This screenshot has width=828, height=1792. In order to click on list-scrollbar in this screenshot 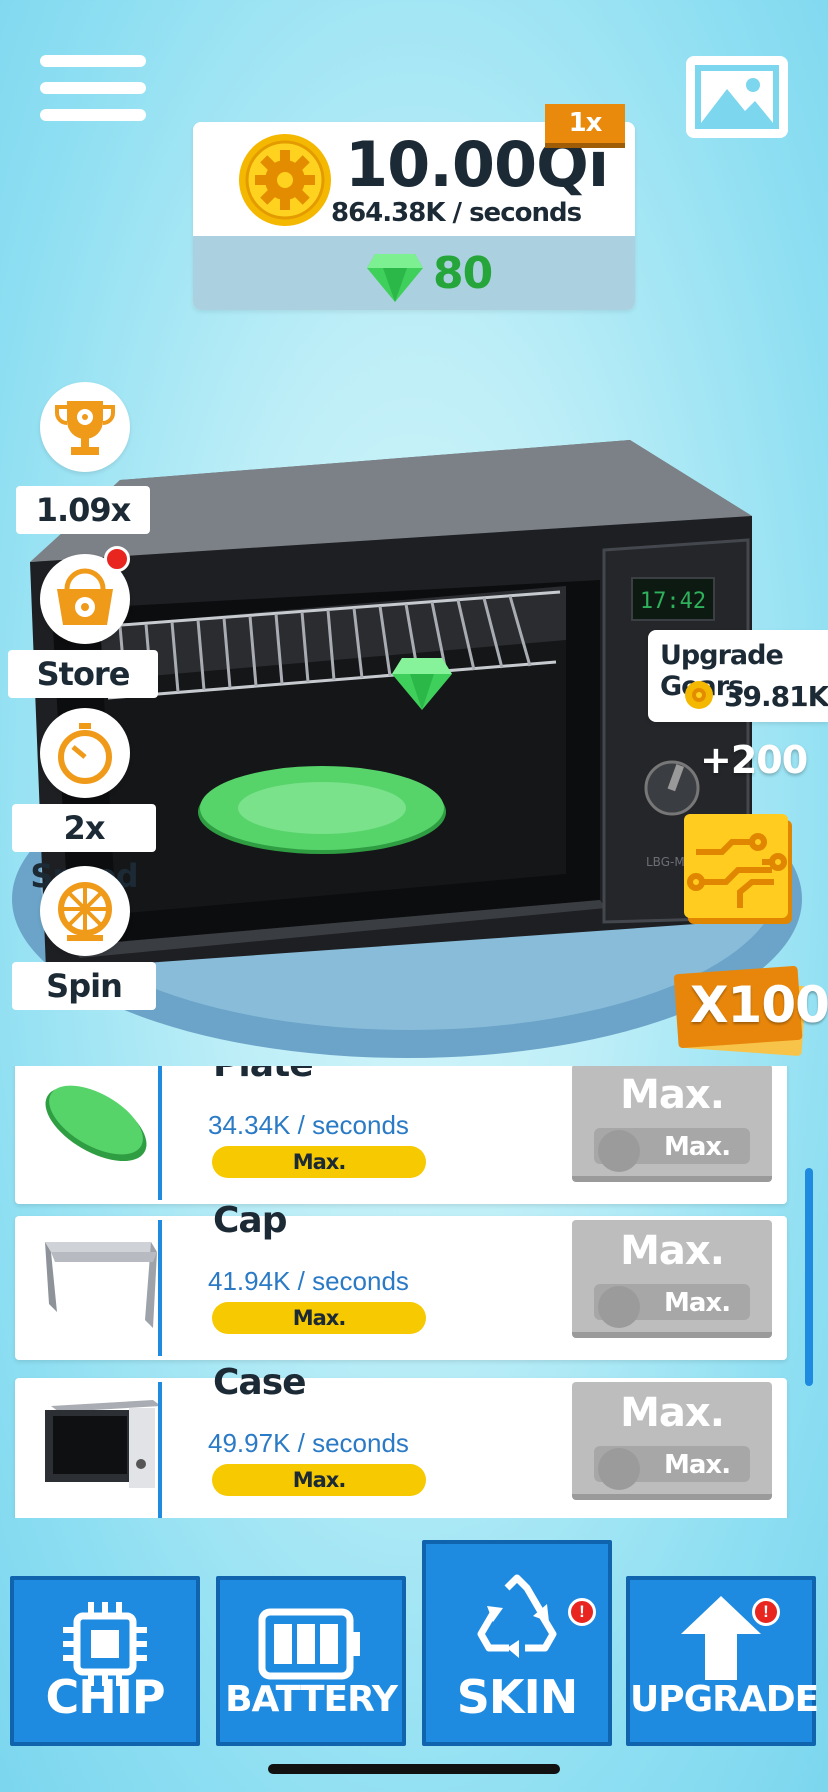, I will do `click(809, 1277)`.